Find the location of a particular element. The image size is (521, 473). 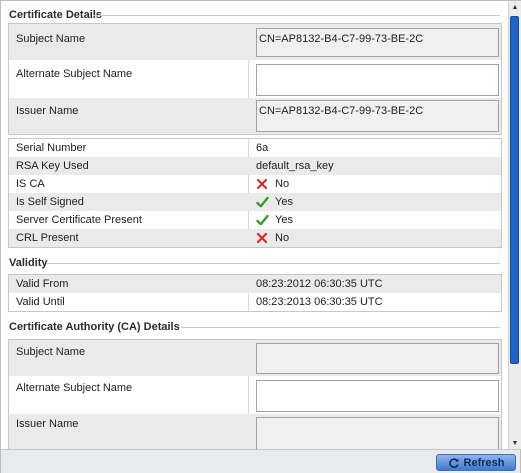

property-row: CRL Present No is located at coordinates (255, 238).